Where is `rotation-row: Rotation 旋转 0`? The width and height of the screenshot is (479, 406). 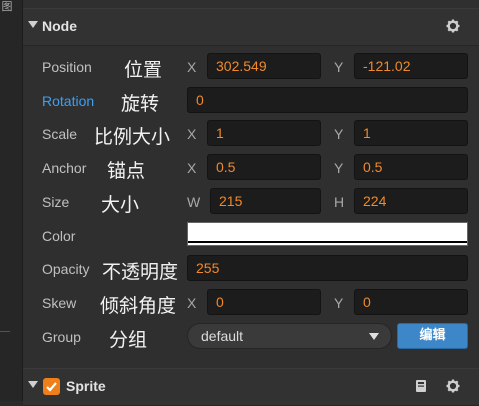
rotation-row: Rotation 旋转 0 is located at coordinates (251, 101).